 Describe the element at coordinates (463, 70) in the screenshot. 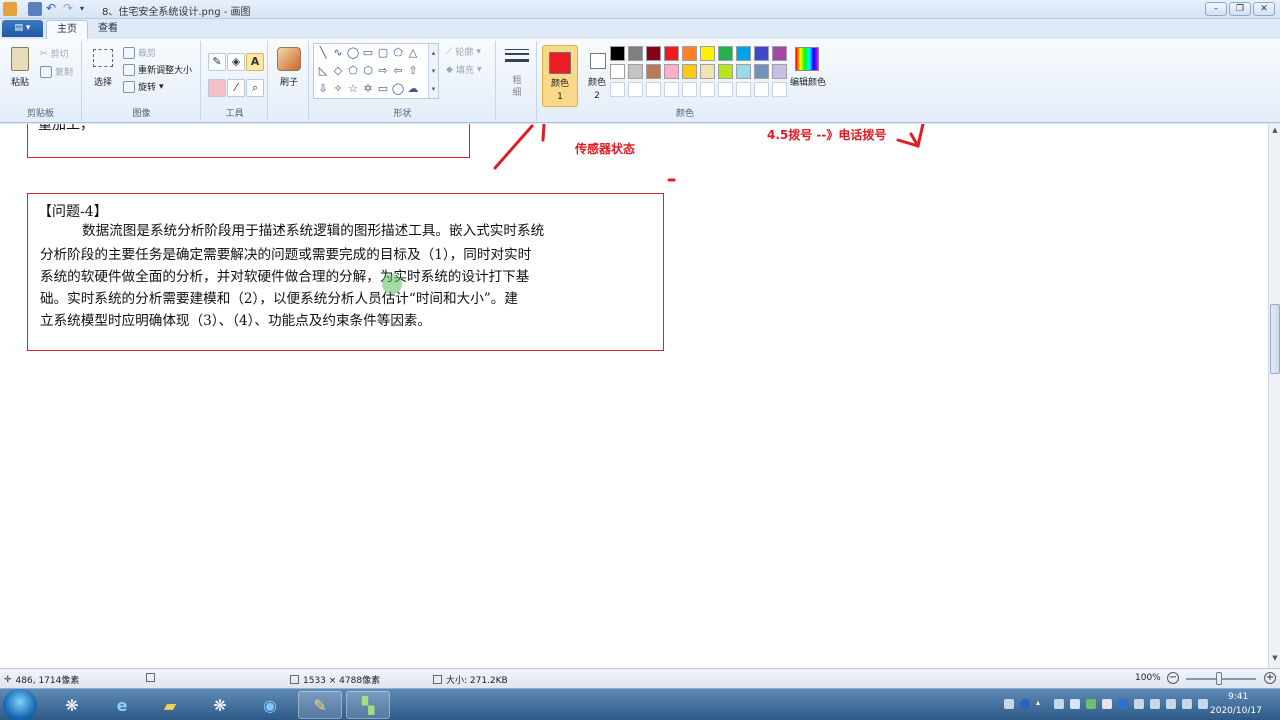

I see `fill-button: ◆ 填充 ▾` at that location.